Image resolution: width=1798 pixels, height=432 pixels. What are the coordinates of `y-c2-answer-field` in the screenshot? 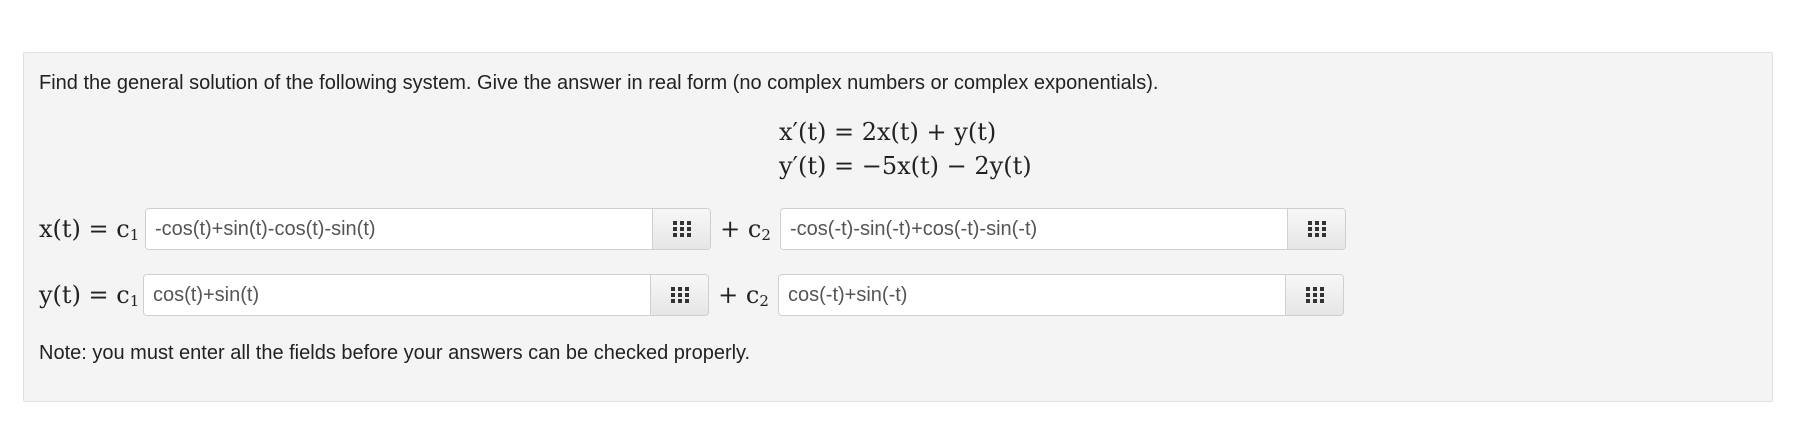 It's located at (1061, 295).